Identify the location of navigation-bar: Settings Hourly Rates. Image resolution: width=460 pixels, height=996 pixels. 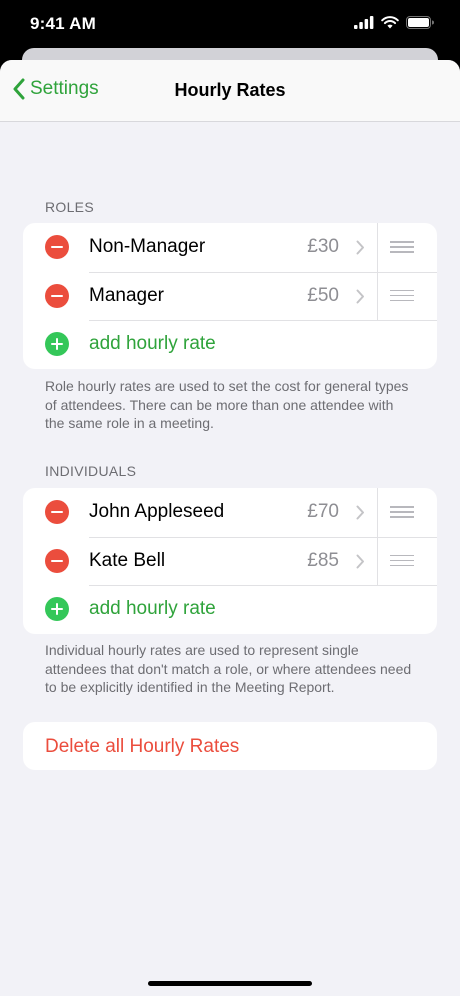
(230, 91).